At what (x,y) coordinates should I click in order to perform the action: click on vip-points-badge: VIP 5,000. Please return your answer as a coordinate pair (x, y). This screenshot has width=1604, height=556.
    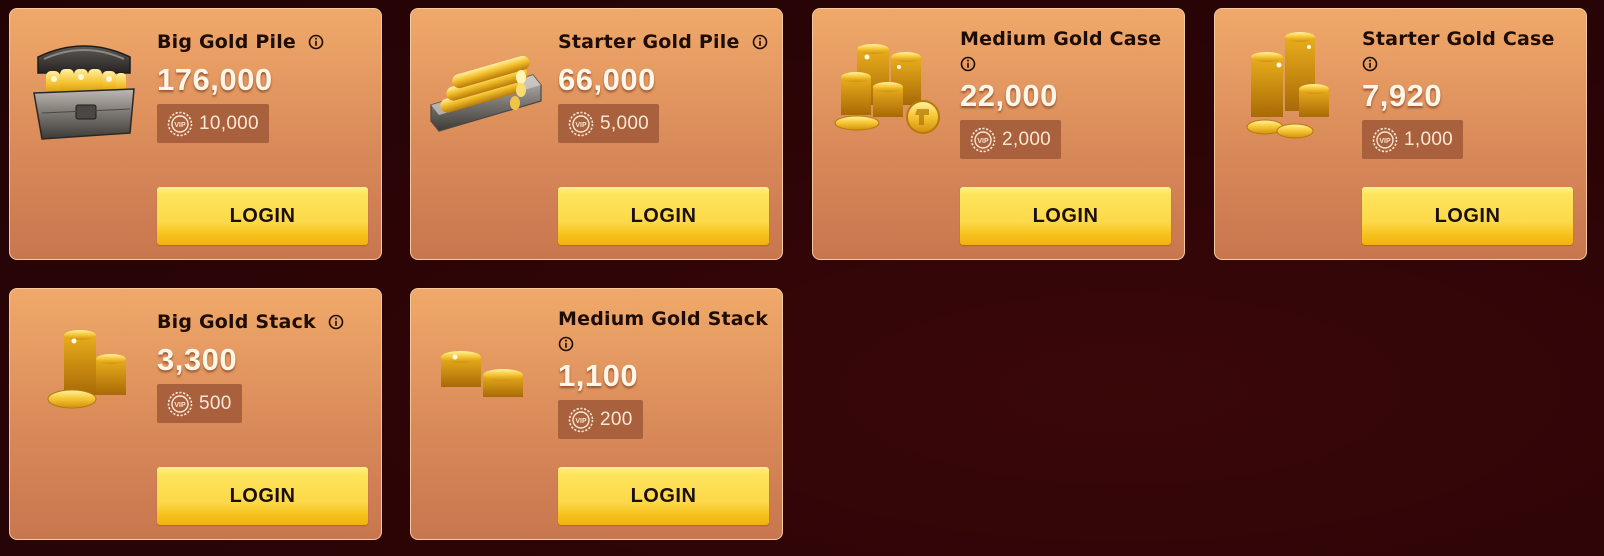
    Looking at the image, I should click on (609, 123).